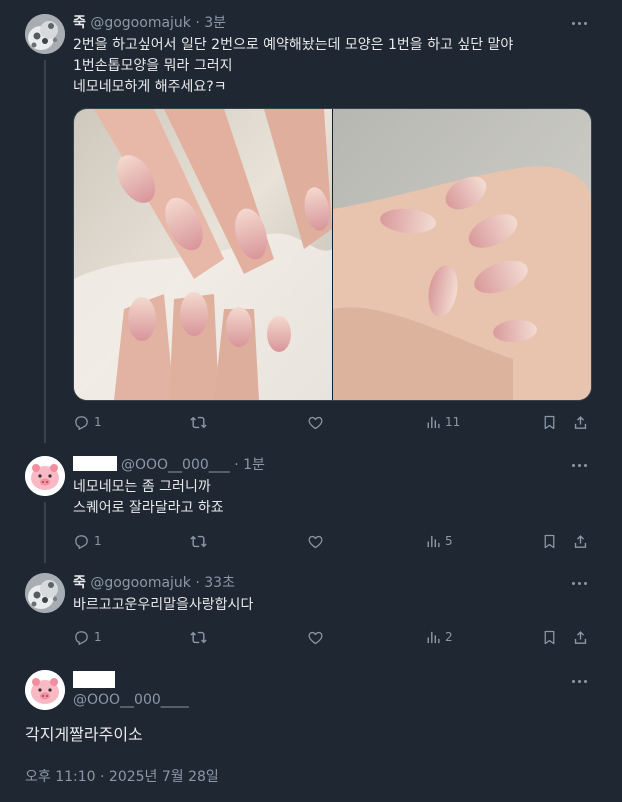 This screenshot has width=622, height=802. Describe the element at coordinates (175, 465) in the screenshot. I see `user-handle: @OOO__000___` at that location.